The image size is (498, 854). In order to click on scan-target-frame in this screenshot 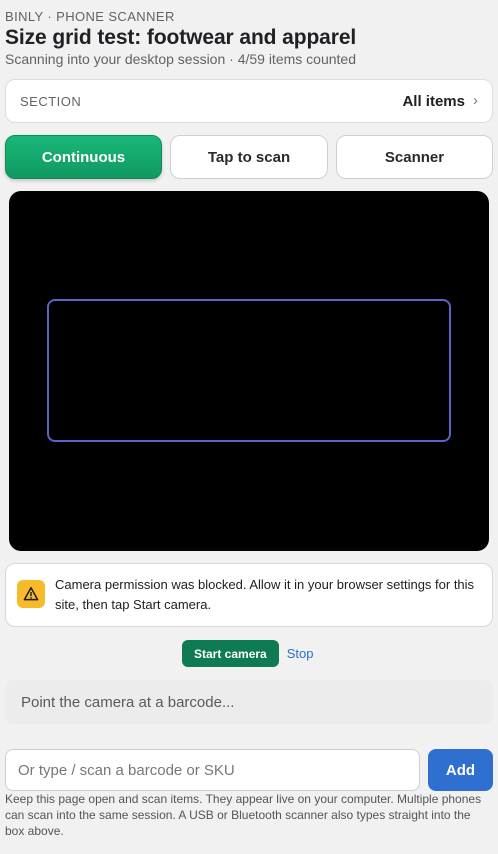, I will do `click(249, 370)`.